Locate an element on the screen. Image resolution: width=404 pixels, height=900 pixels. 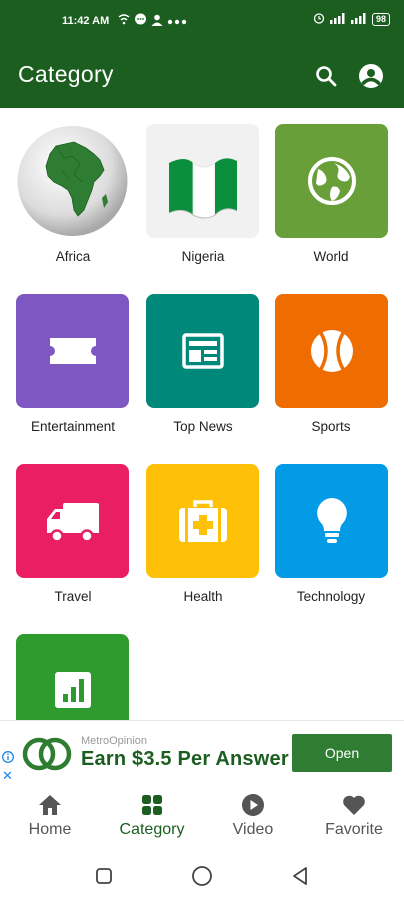
nav-label: Video is located at coordinates (253, 829).